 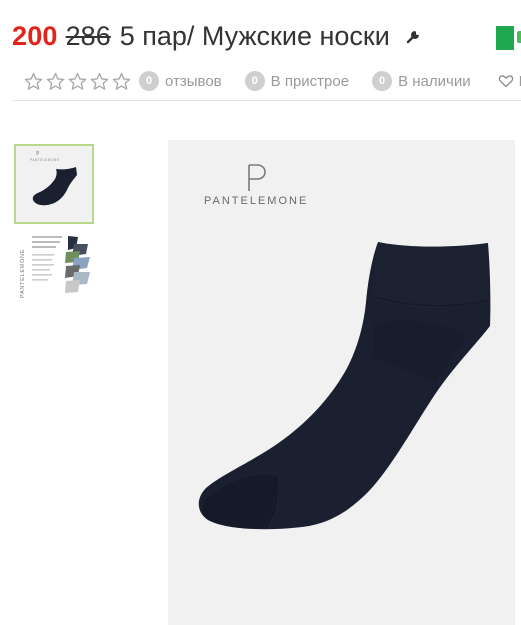 What do you see at coordinates (254, 35) in the screenshot?
I see `product-title: 5 пар/ Мужские носки` at bounding box center [254, 35].